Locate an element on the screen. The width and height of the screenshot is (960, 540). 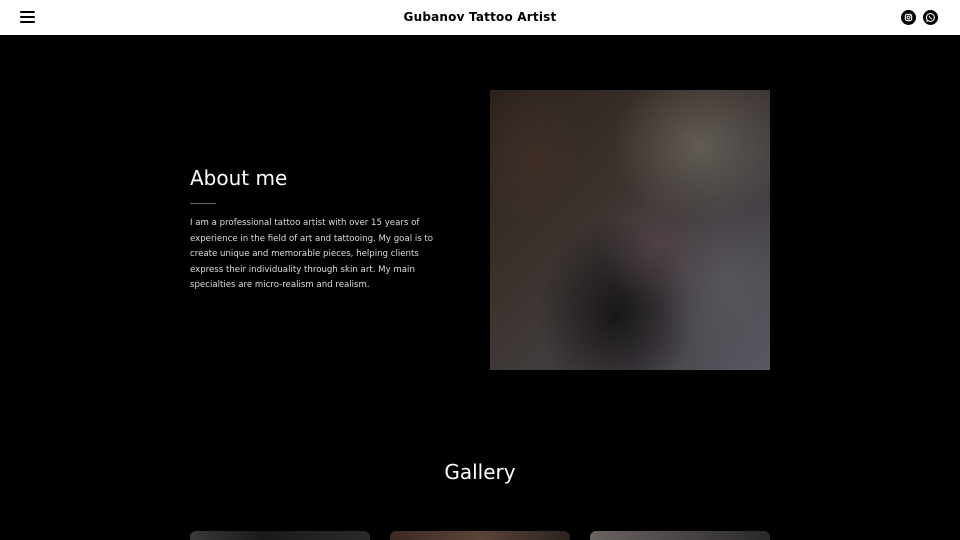
about-divider is located at coordinates (203, 203).